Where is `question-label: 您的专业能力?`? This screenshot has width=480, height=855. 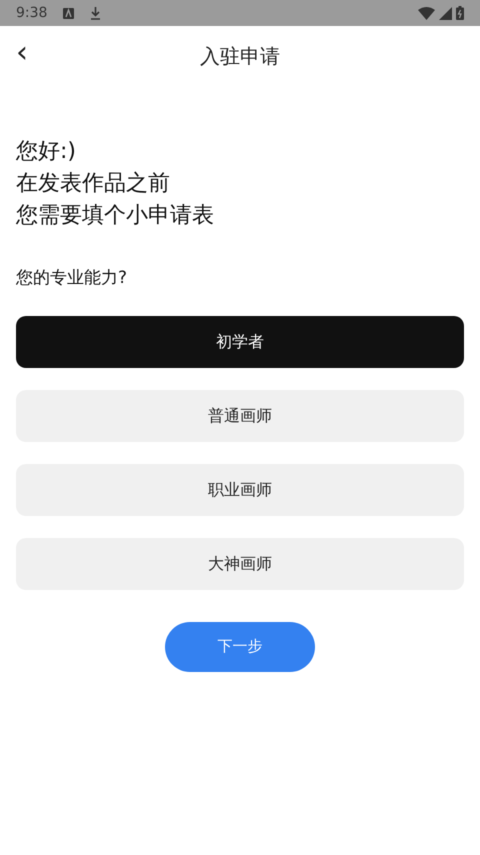
question-label: 您的专业能力? is located at coordinates (71, 278).